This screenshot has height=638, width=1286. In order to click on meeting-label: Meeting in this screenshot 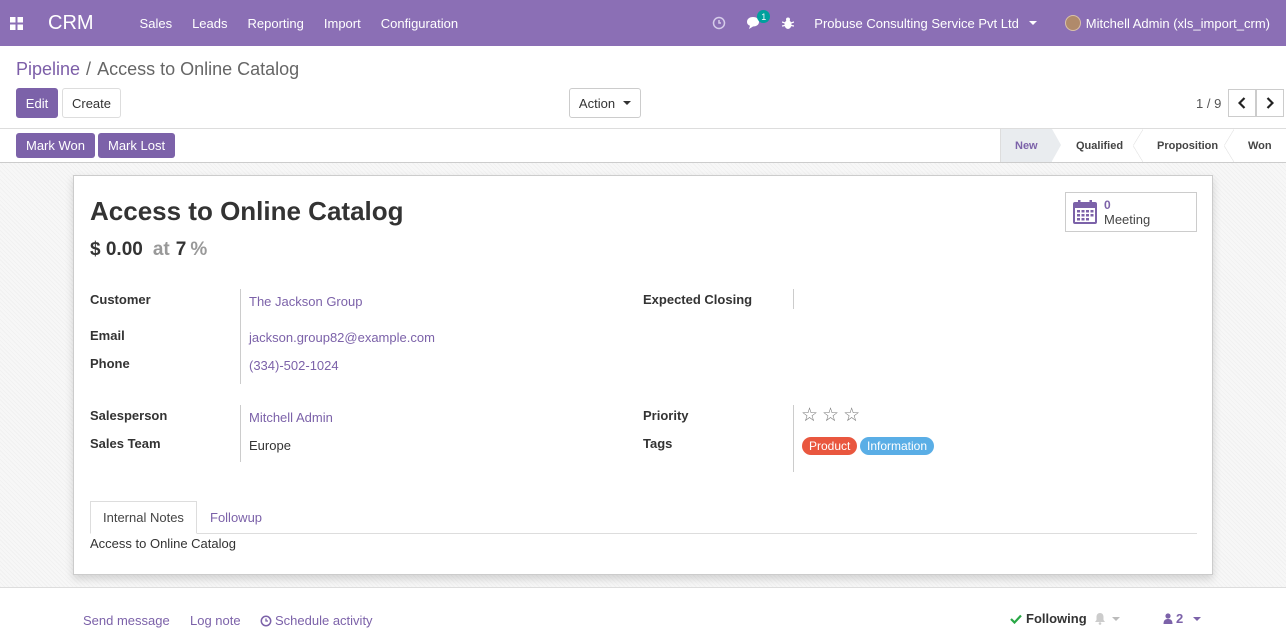, I will do `click(1127, 219)`.